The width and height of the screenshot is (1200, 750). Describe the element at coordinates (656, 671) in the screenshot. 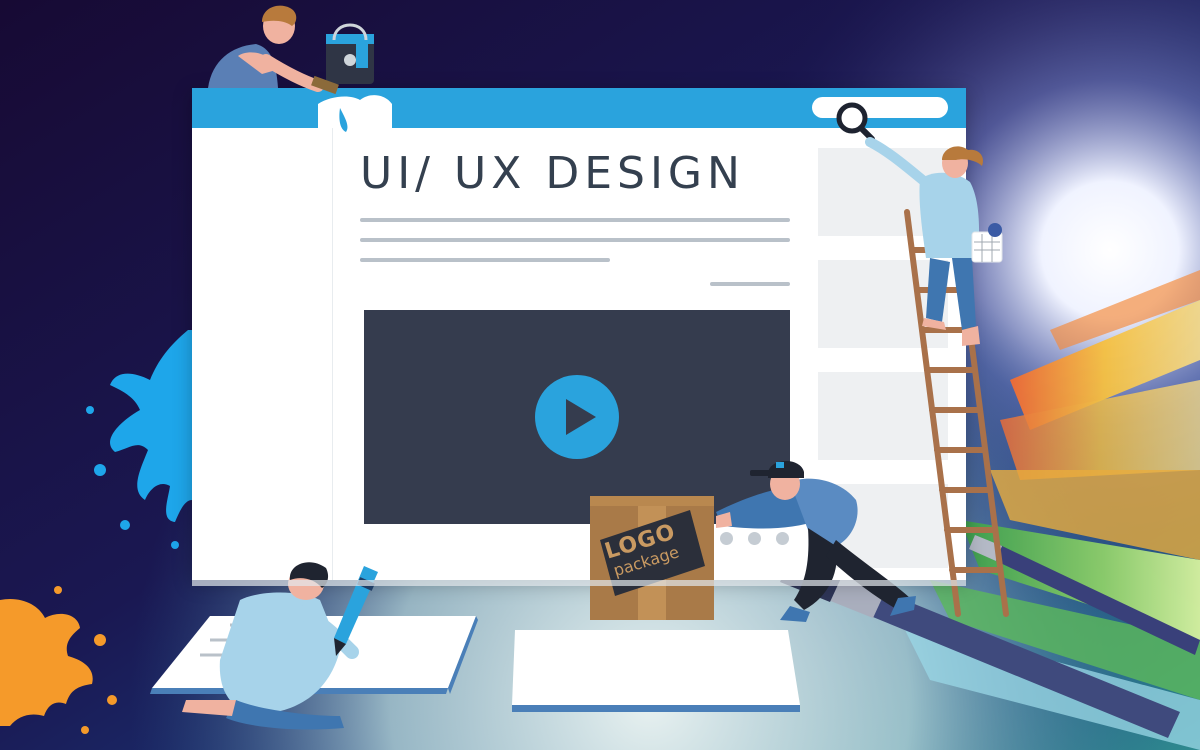

I see `design-sheet-right` at that location.